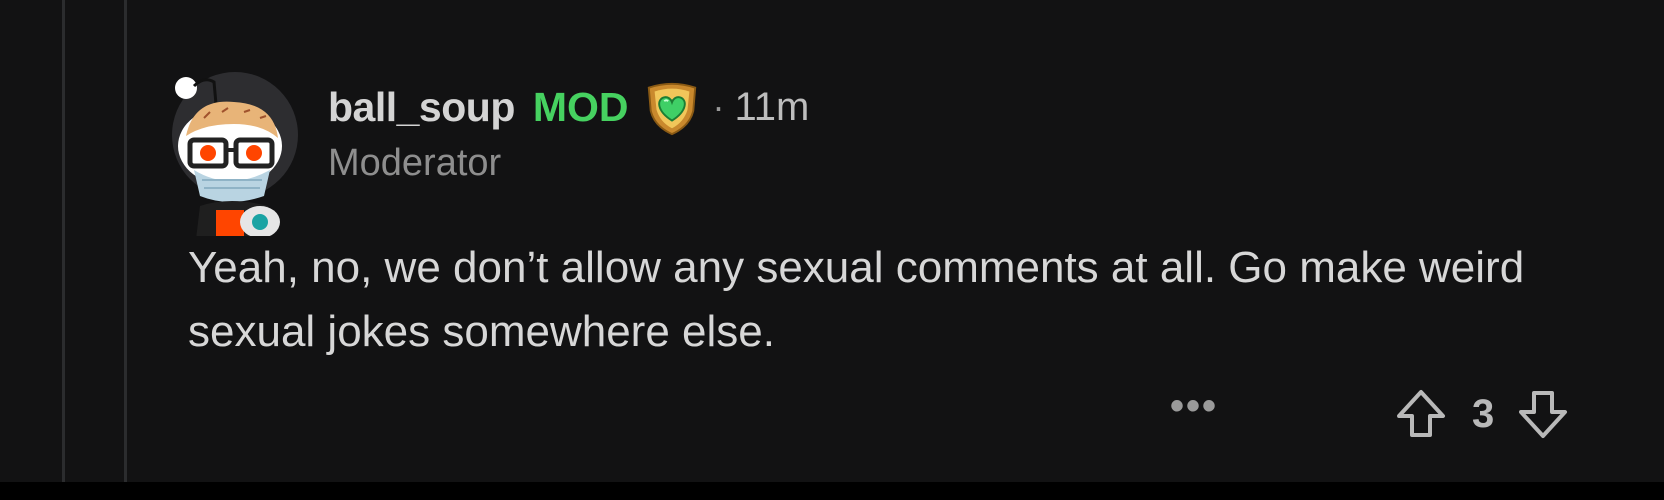 The height and width of the screenshot is (500, 1664). What do you see at coordinates (1421, 414) in the screenshot?
I see `upvote-arrow-icon` at bounding box center [1421, 414].